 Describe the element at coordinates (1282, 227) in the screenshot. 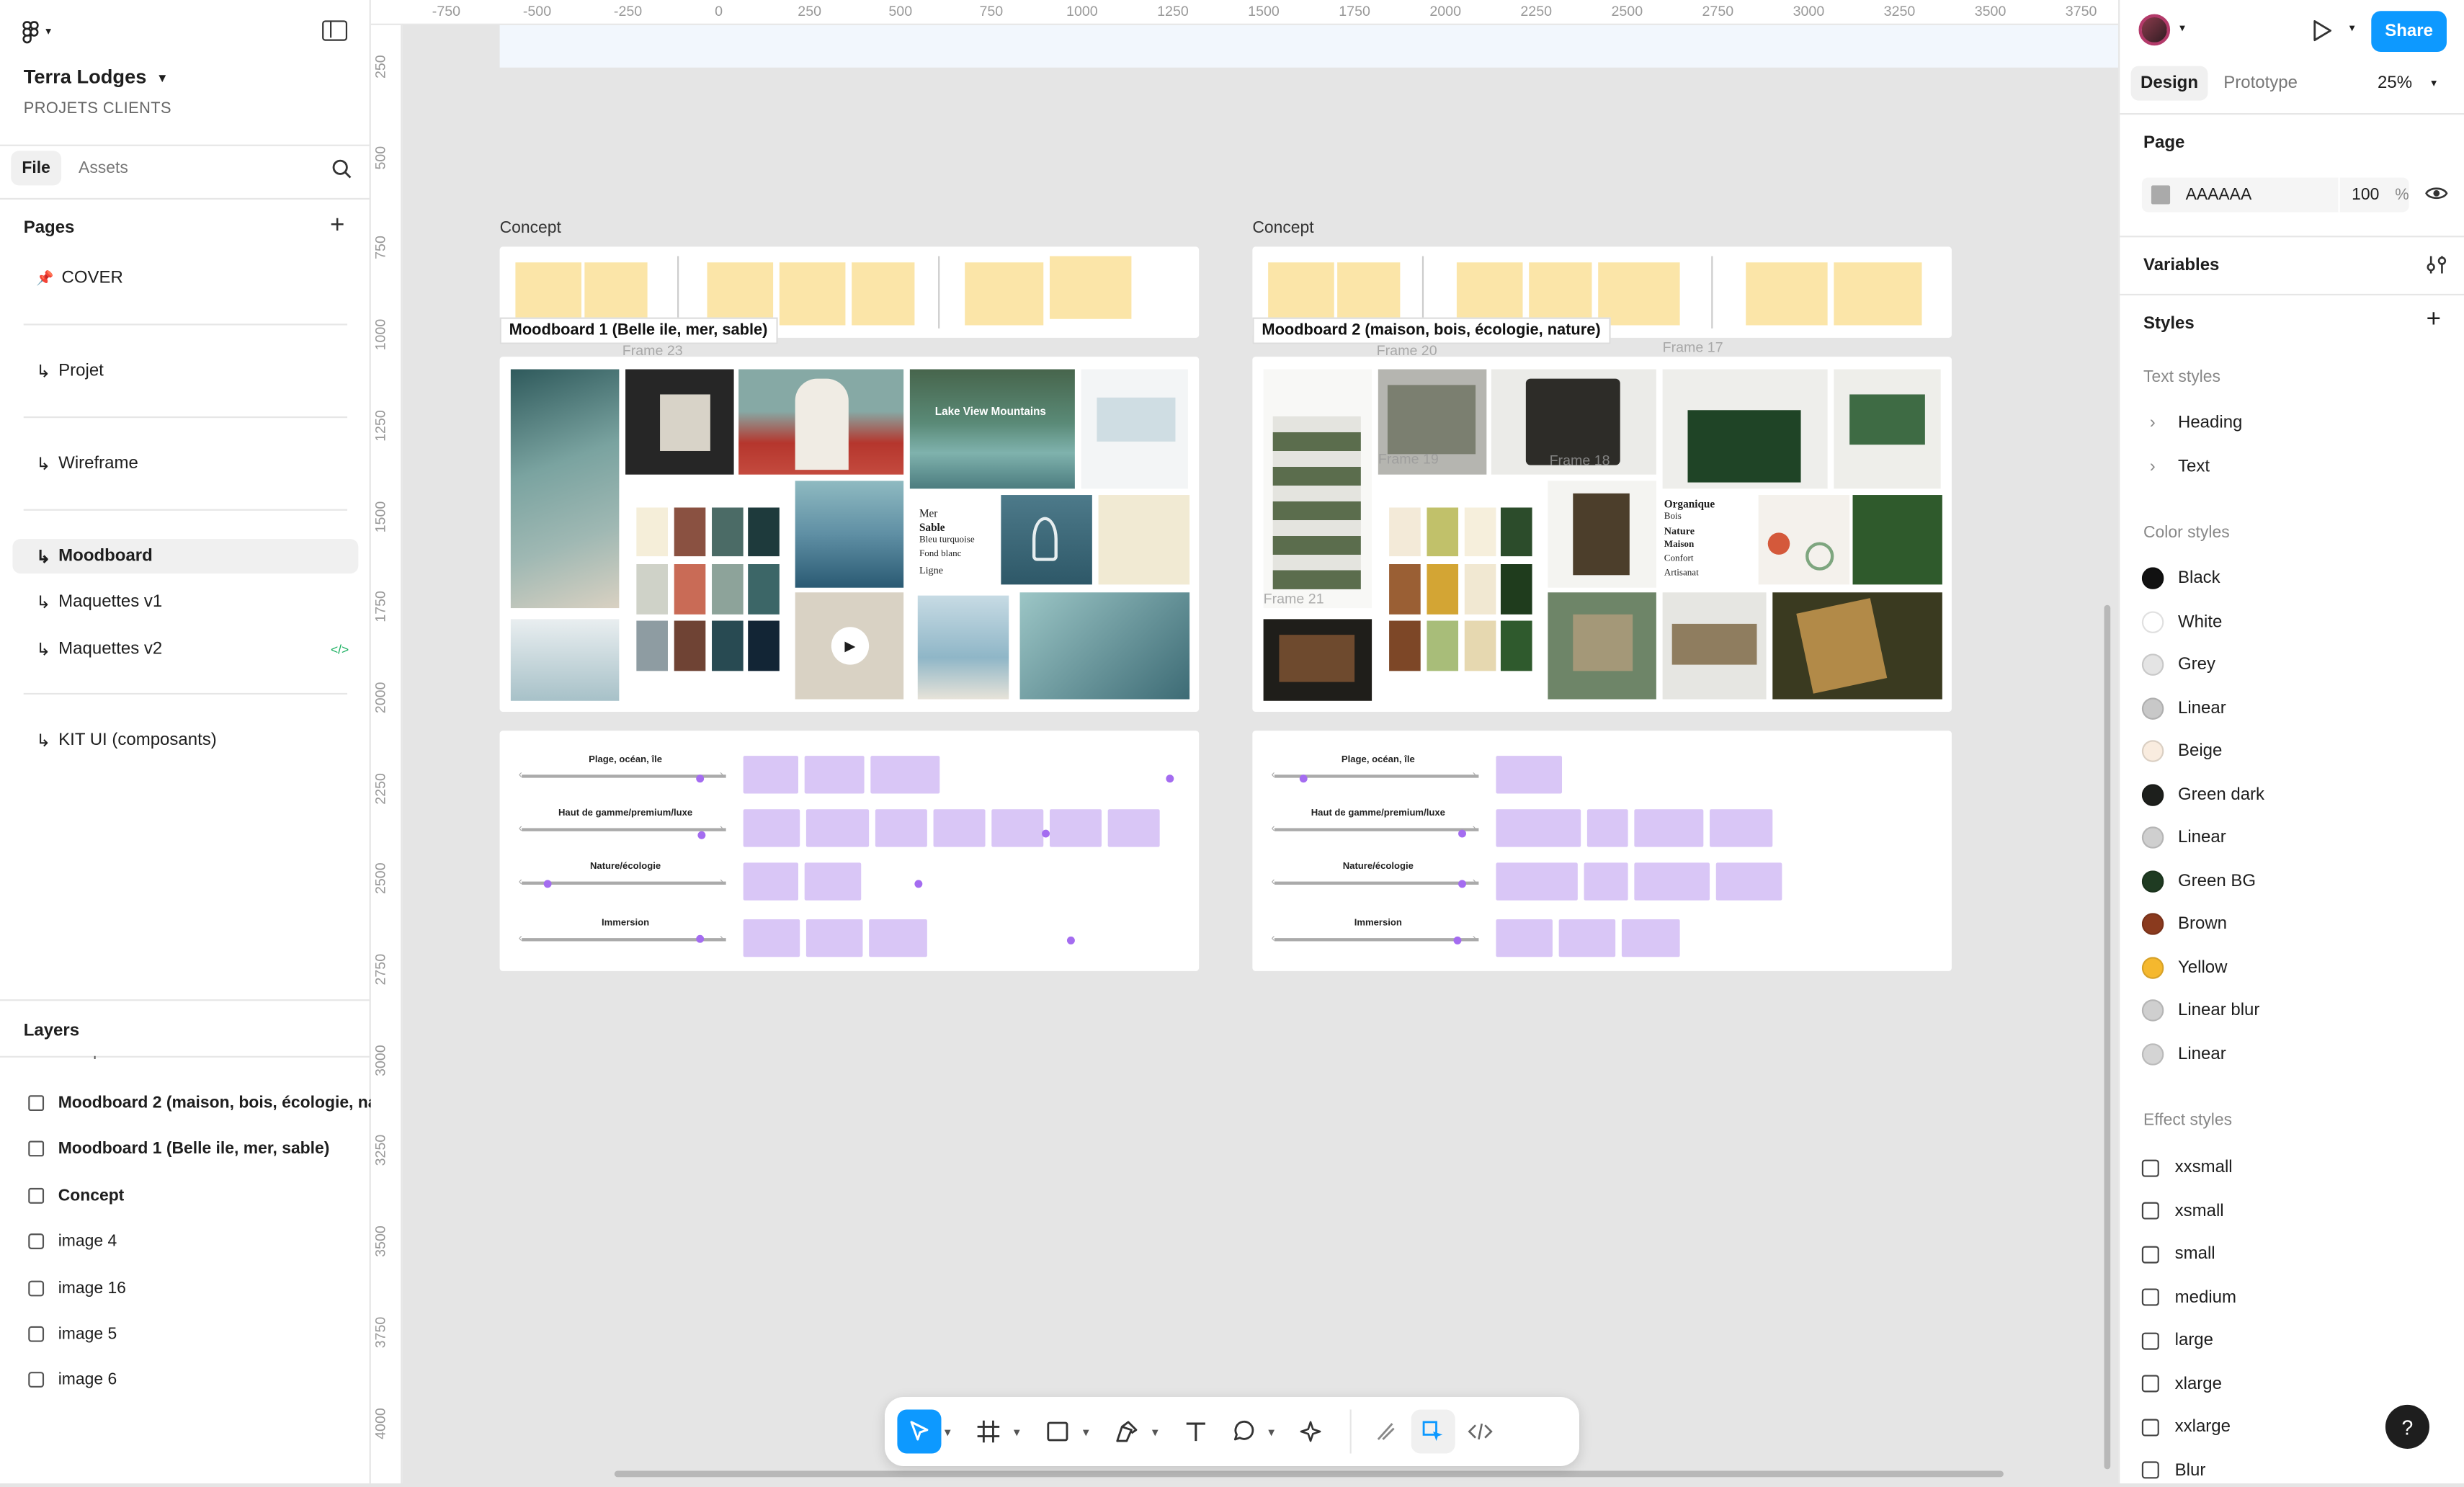

I see `concept-label-right: Concept` at that location.